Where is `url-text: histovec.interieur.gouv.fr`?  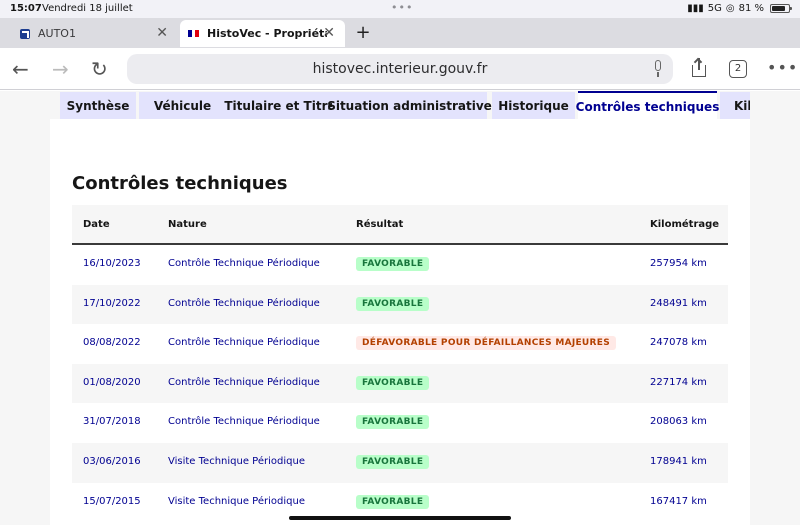 url-text: histovec.interieur.gouv.fr is located at coordinates (400, 69).